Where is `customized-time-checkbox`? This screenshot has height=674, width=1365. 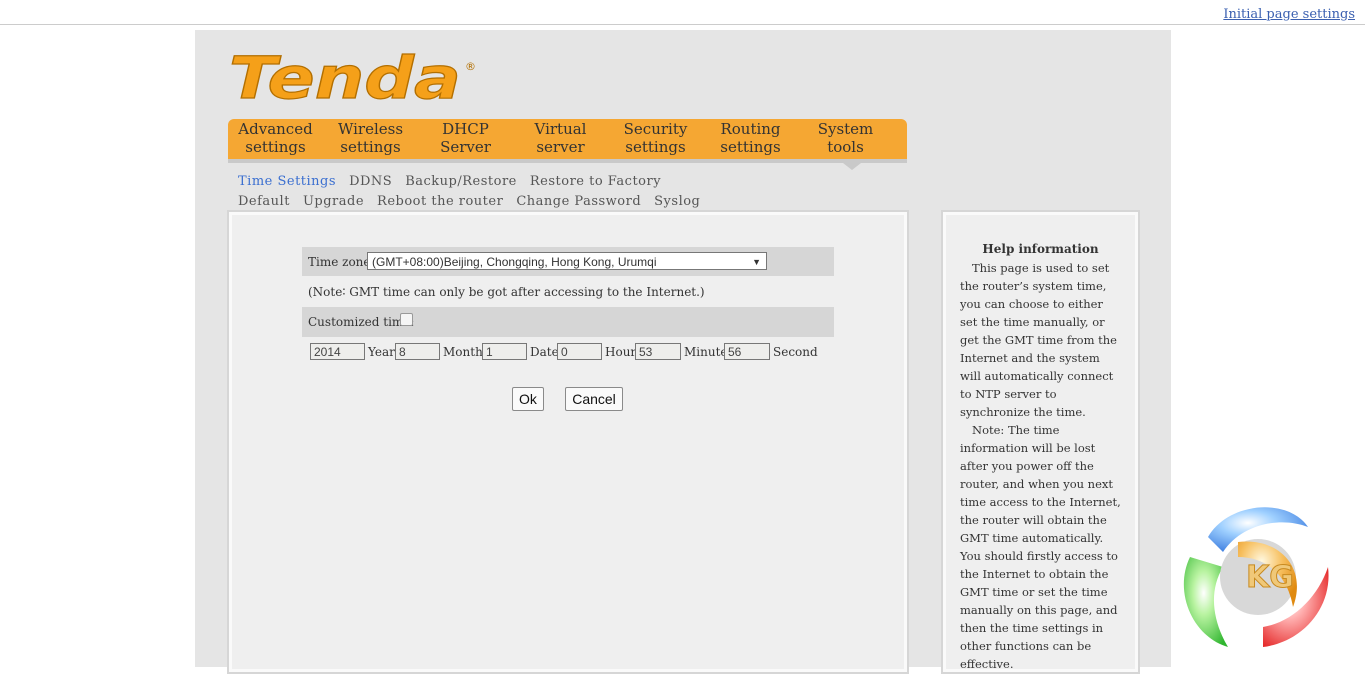 customized-time-checkbox is located at coordinates (406, 319).